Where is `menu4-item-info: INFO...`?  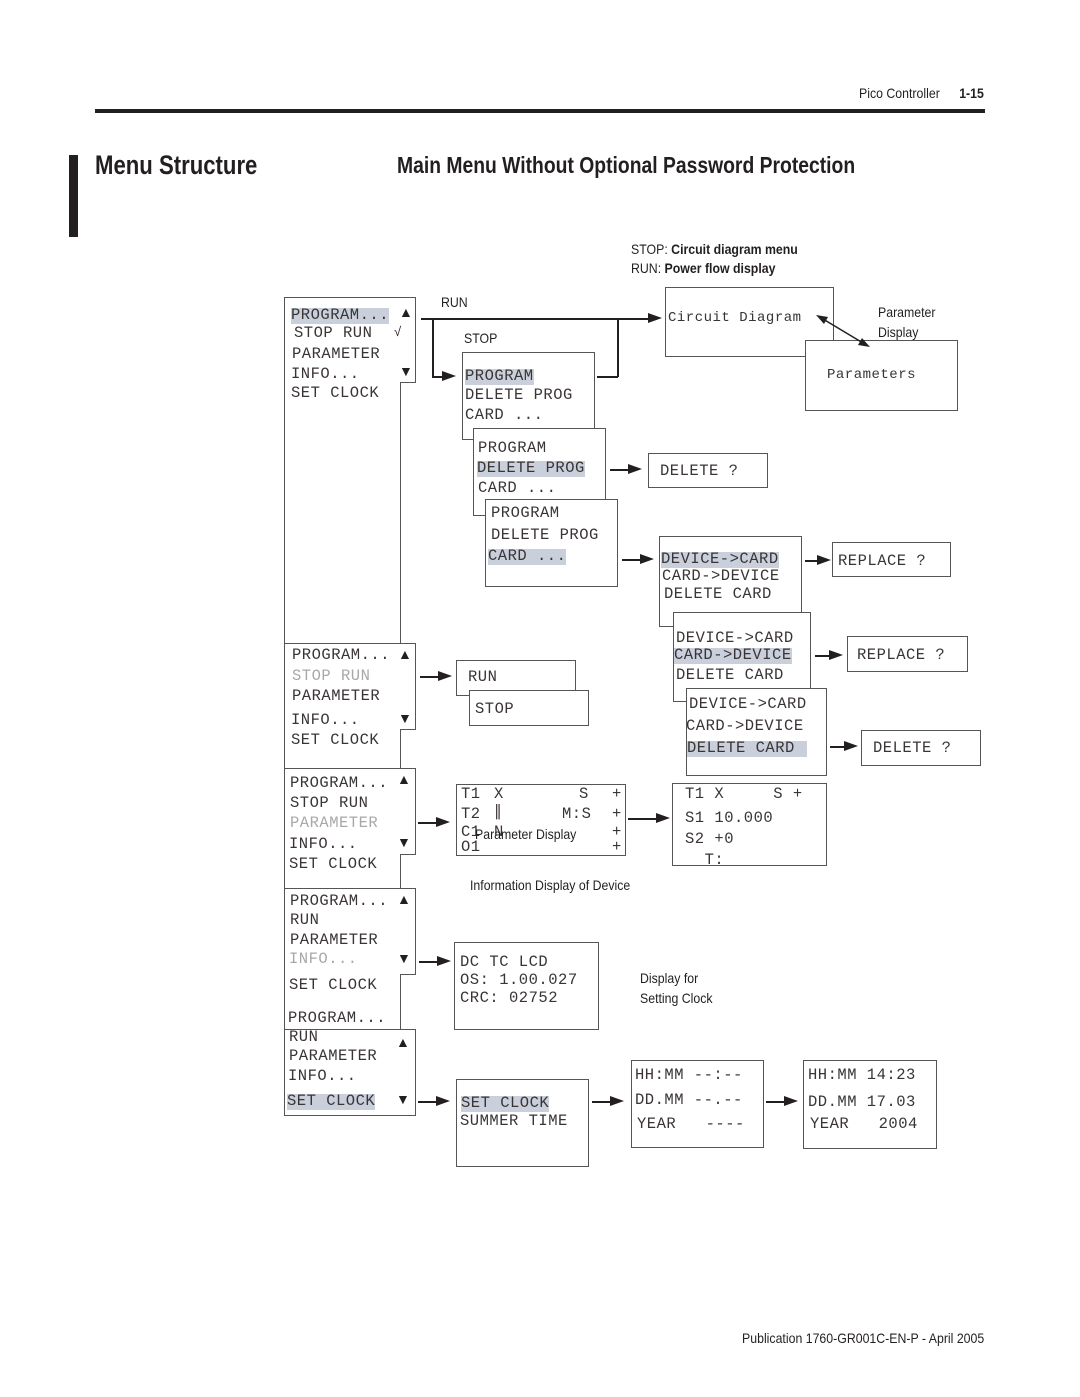
menu4-item-info: INFO... is located at coordinates (323, 959).